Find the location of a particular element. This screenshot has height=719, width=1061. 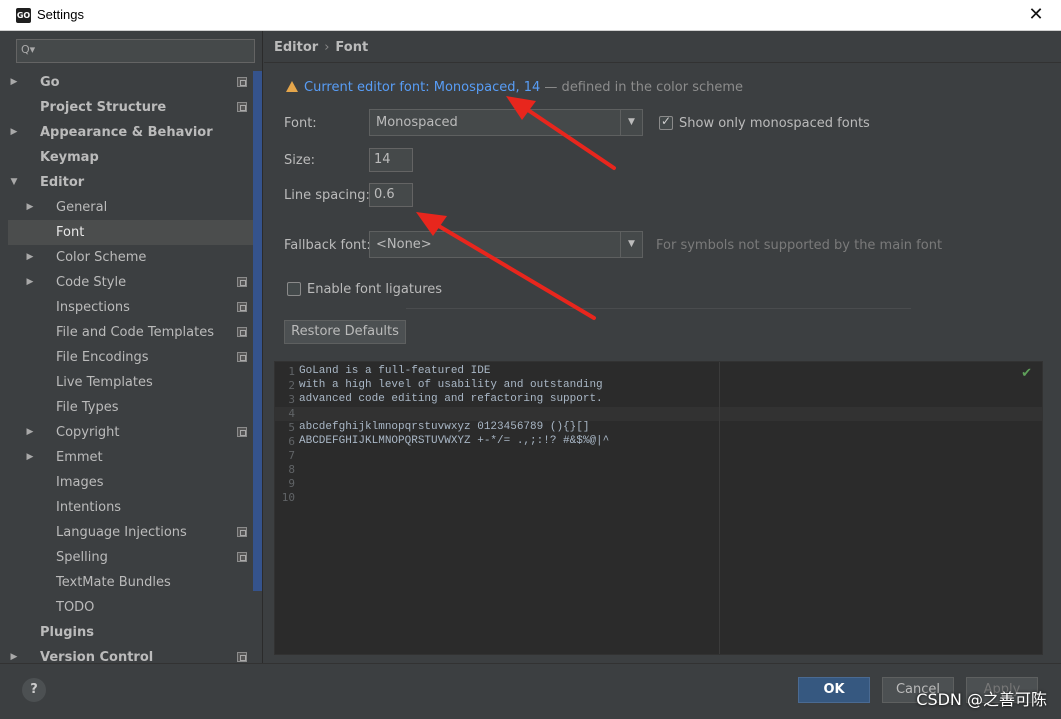

search-input: Q▾ is located at coordinates (135, 51).